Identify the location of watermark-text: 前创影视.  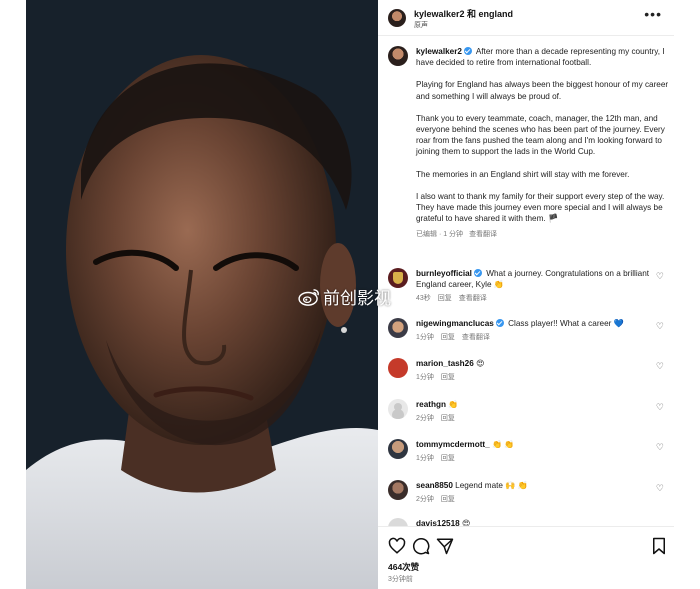
(357, 299).